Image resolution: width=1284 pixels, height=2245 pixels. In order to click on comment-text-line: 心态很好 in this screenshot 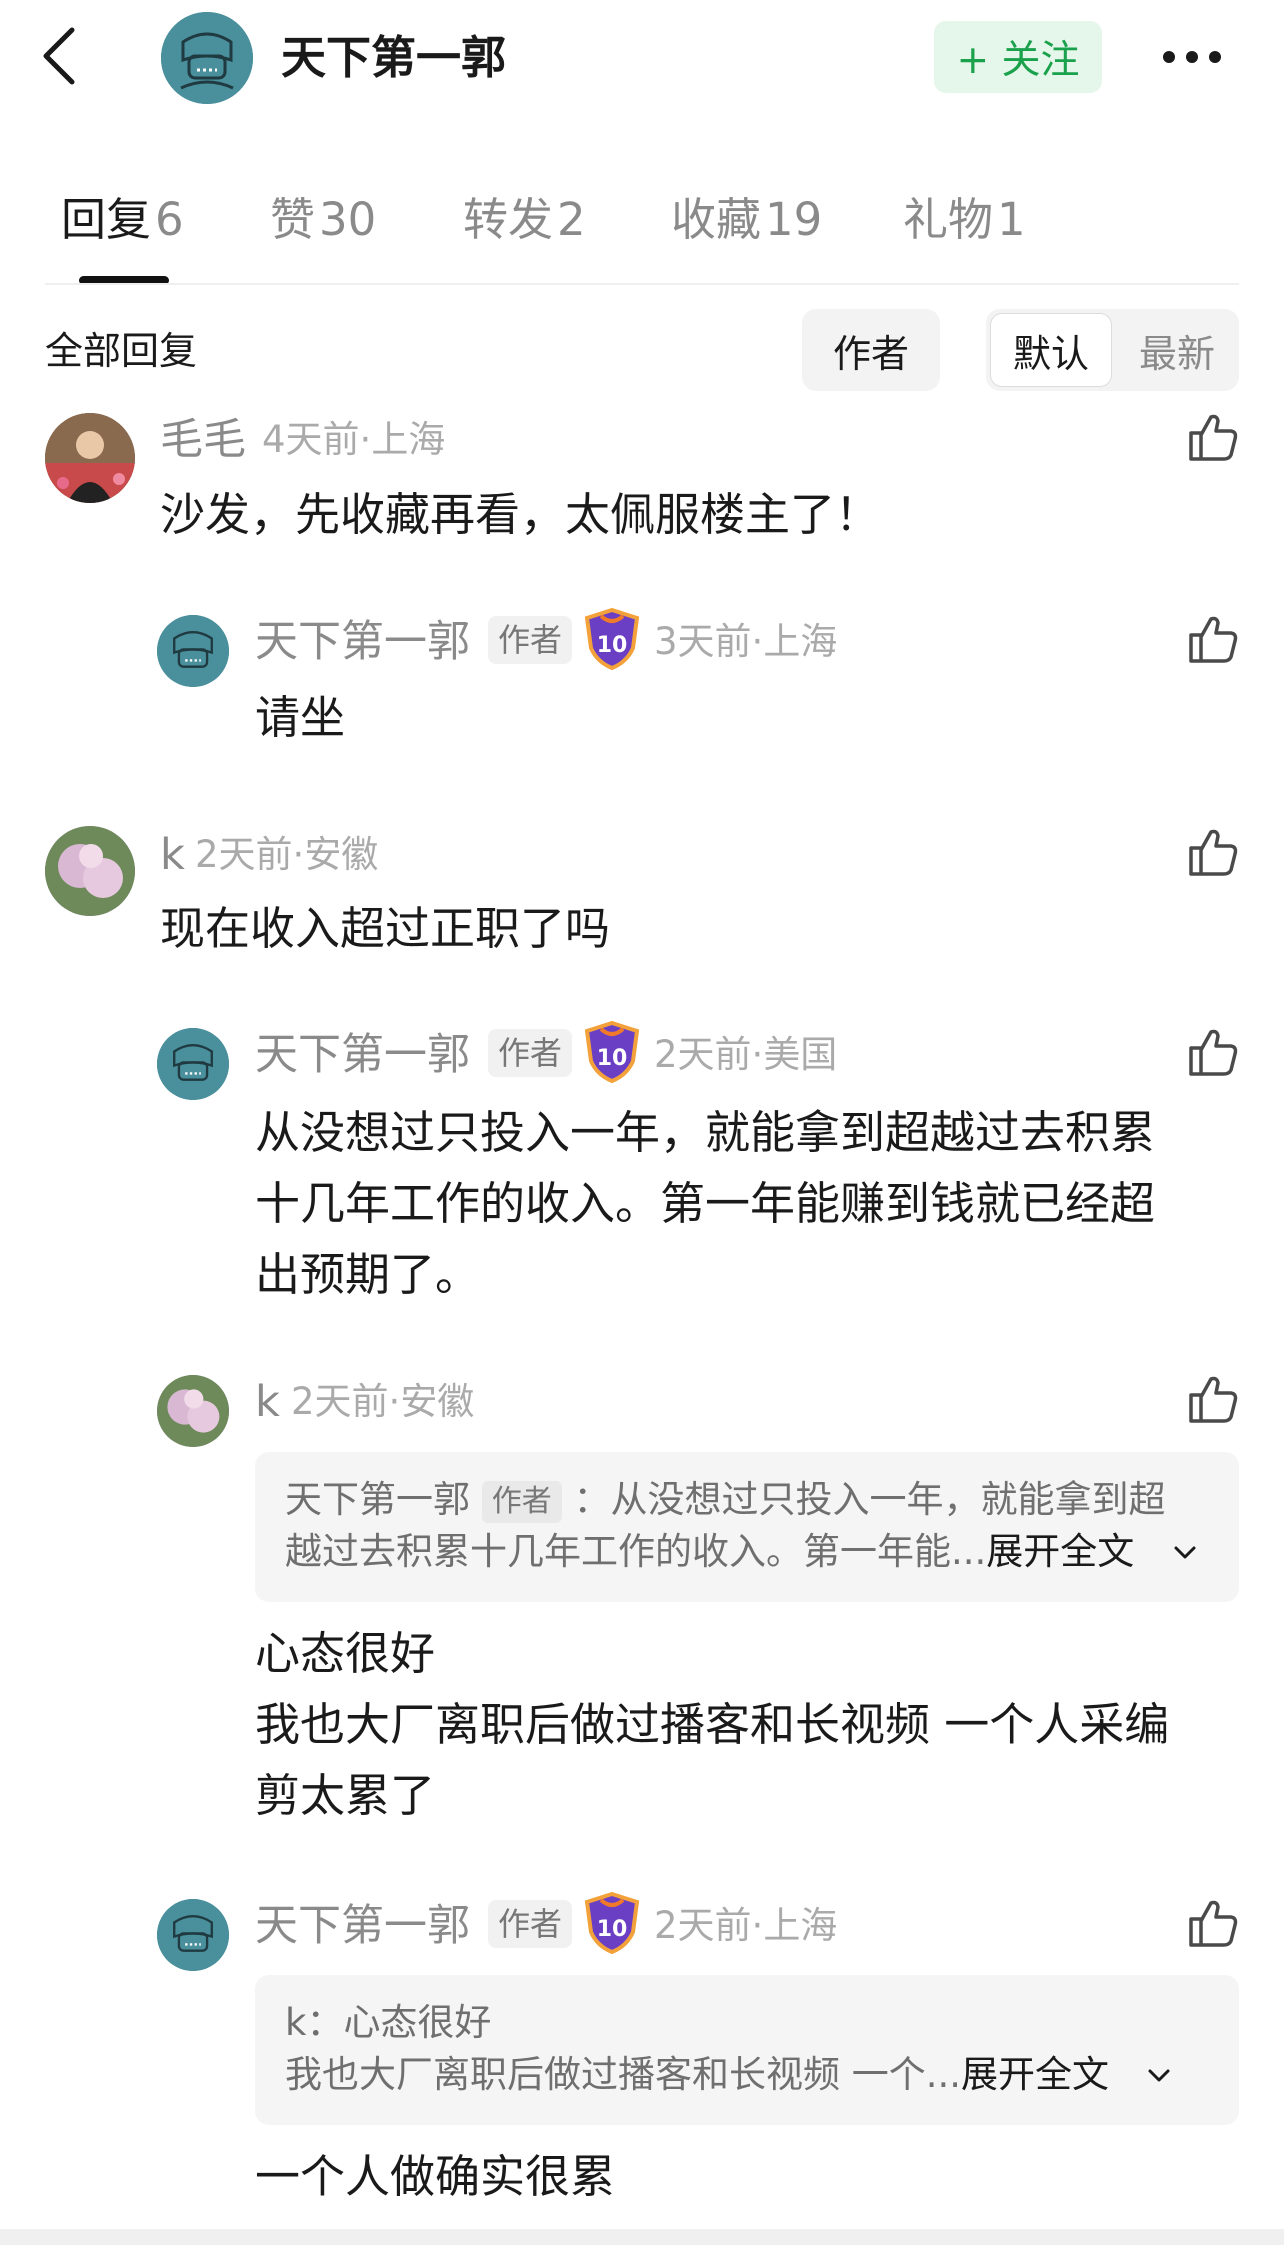, I will do `click(345, 1653)`.